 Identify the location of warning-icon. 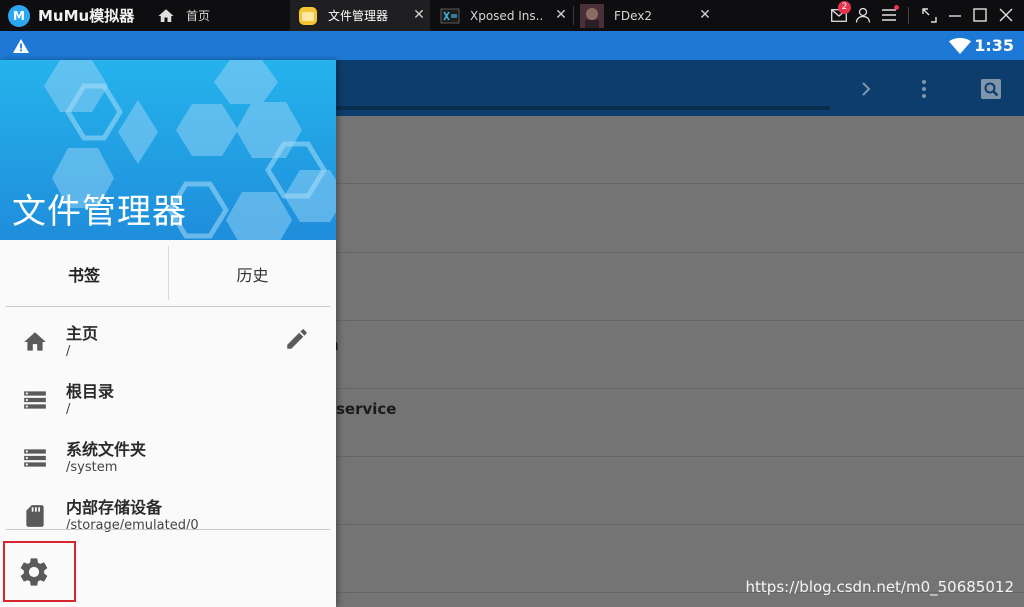
(21, 46).